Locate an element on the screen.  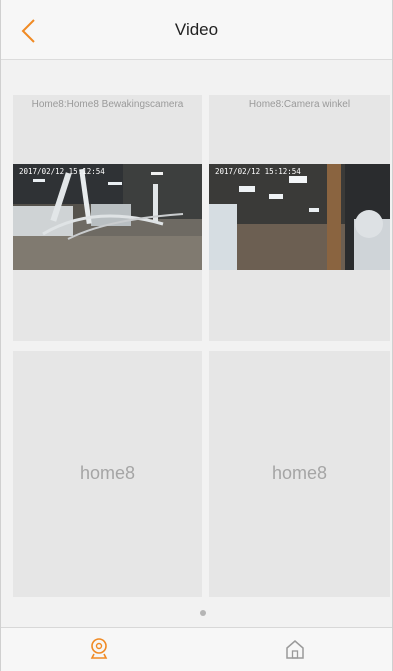
home-icon is located at coordinates (294, 649).